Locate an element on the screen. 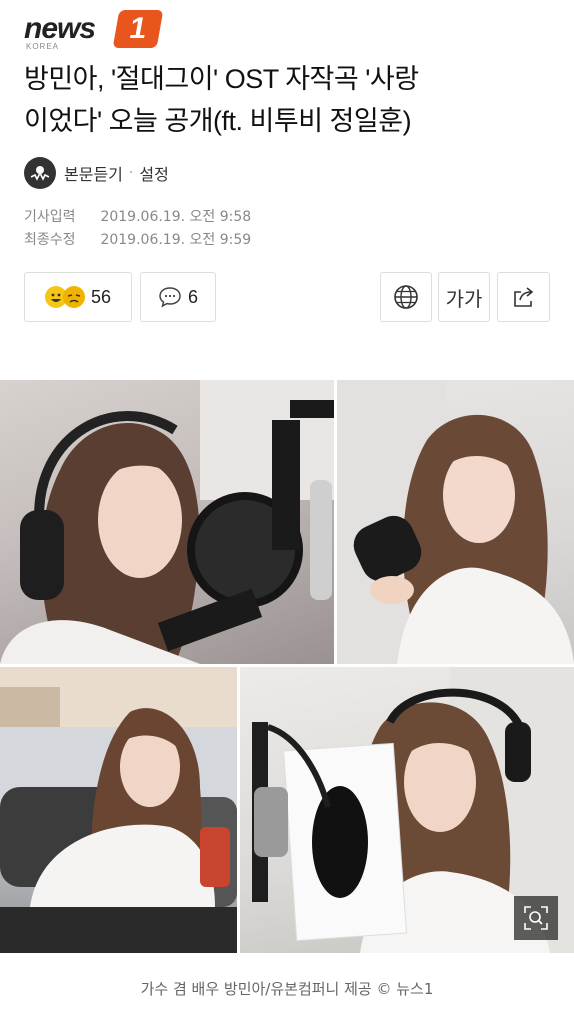 The height and width of the screenshot is (1024, 574). photo-holding-headphones is located at coordinates (455, 522).